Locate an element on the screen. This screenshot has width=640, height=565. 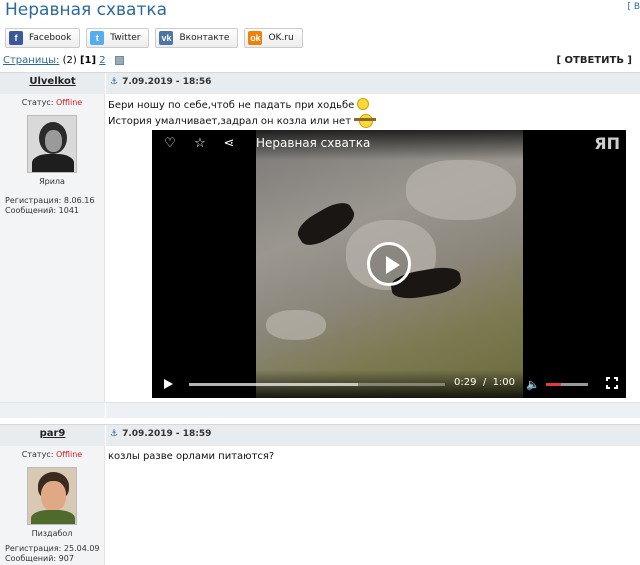
pagination: Страницы: (2) [1] 2 is located at coordinates (63, 60).